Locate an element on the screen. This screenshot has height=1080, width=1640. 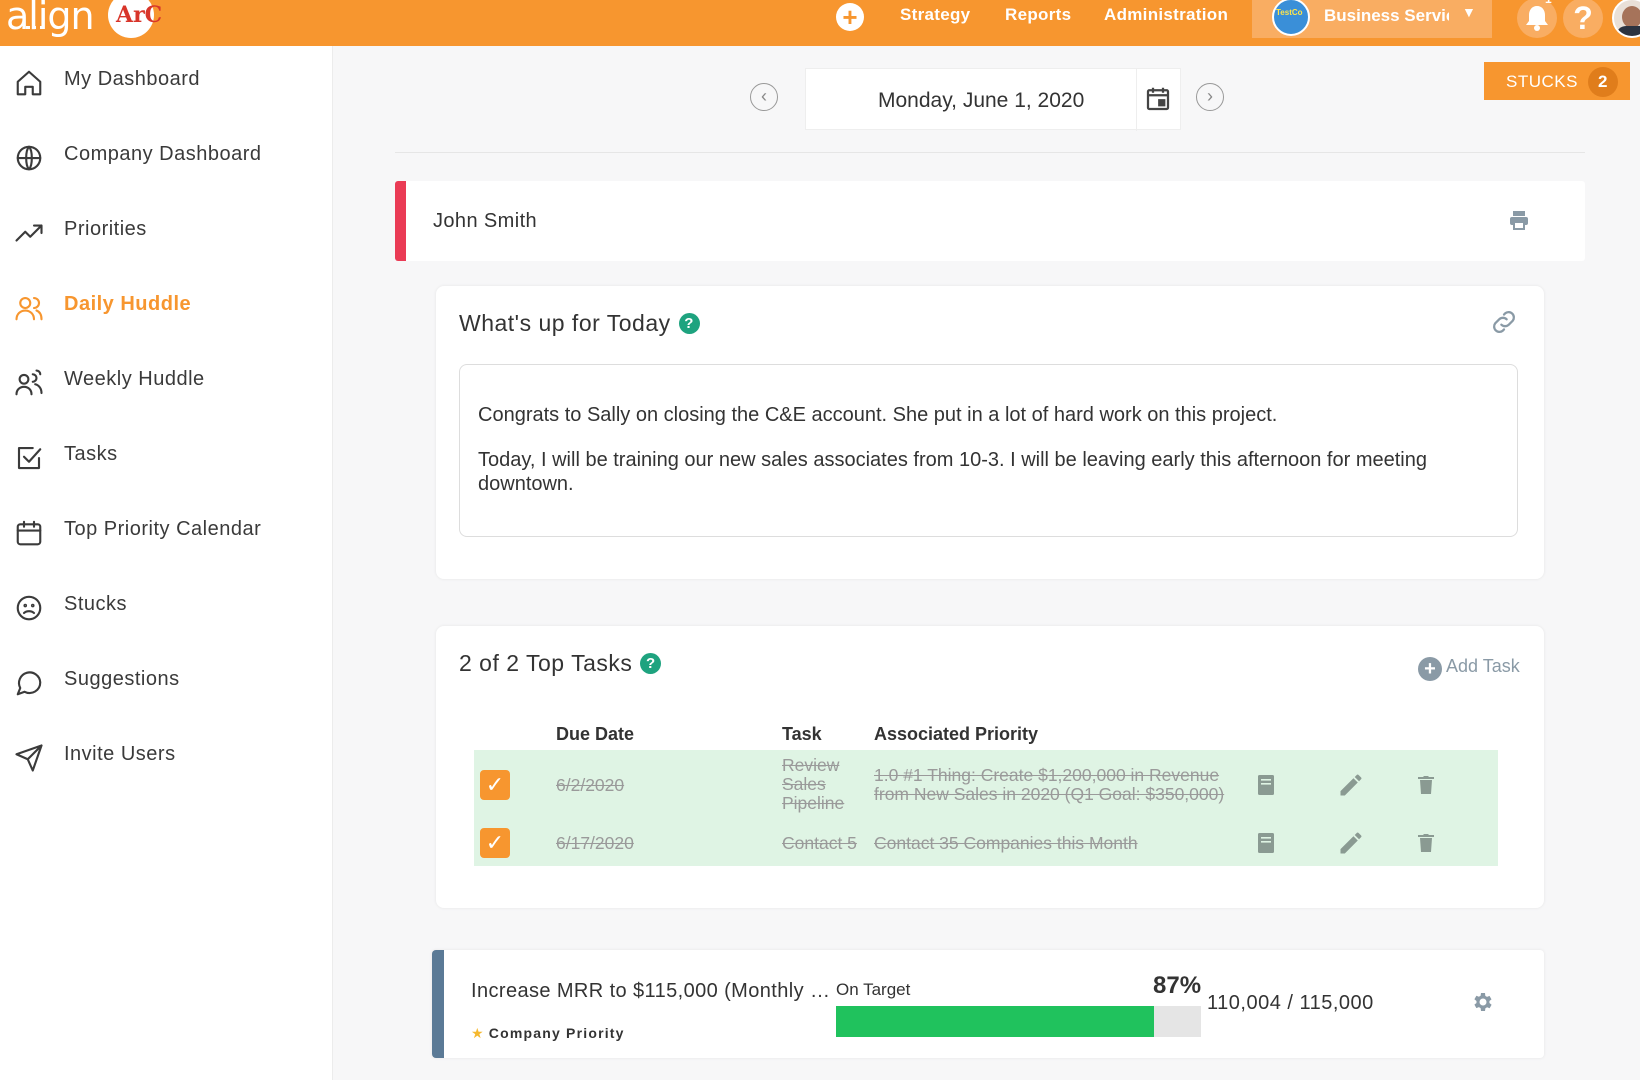
partner-logo: ArC is located at coordinates (135, 19).